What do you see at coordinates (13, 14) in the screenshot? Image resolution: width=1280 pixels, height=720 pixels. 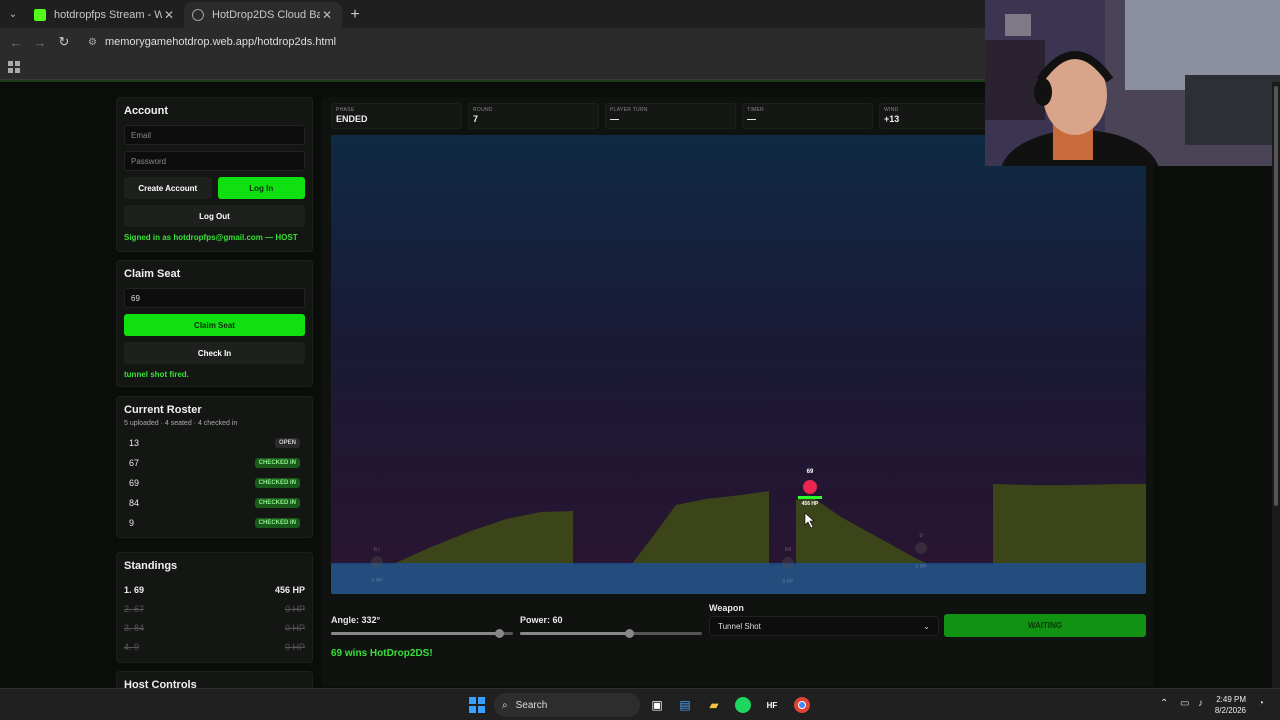 I see `tab-search-icon: ⌄` at bounding box center [13, 14].